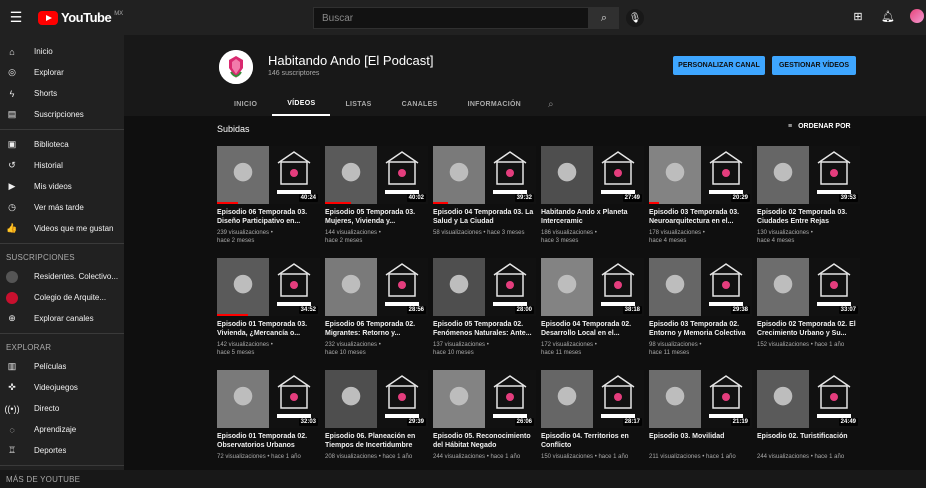 The image size is (926, 488). What do you see at coordinates (848, 198) in the screenshot?
I see `video-duration: 39:53` at bounding box center [848, 198].